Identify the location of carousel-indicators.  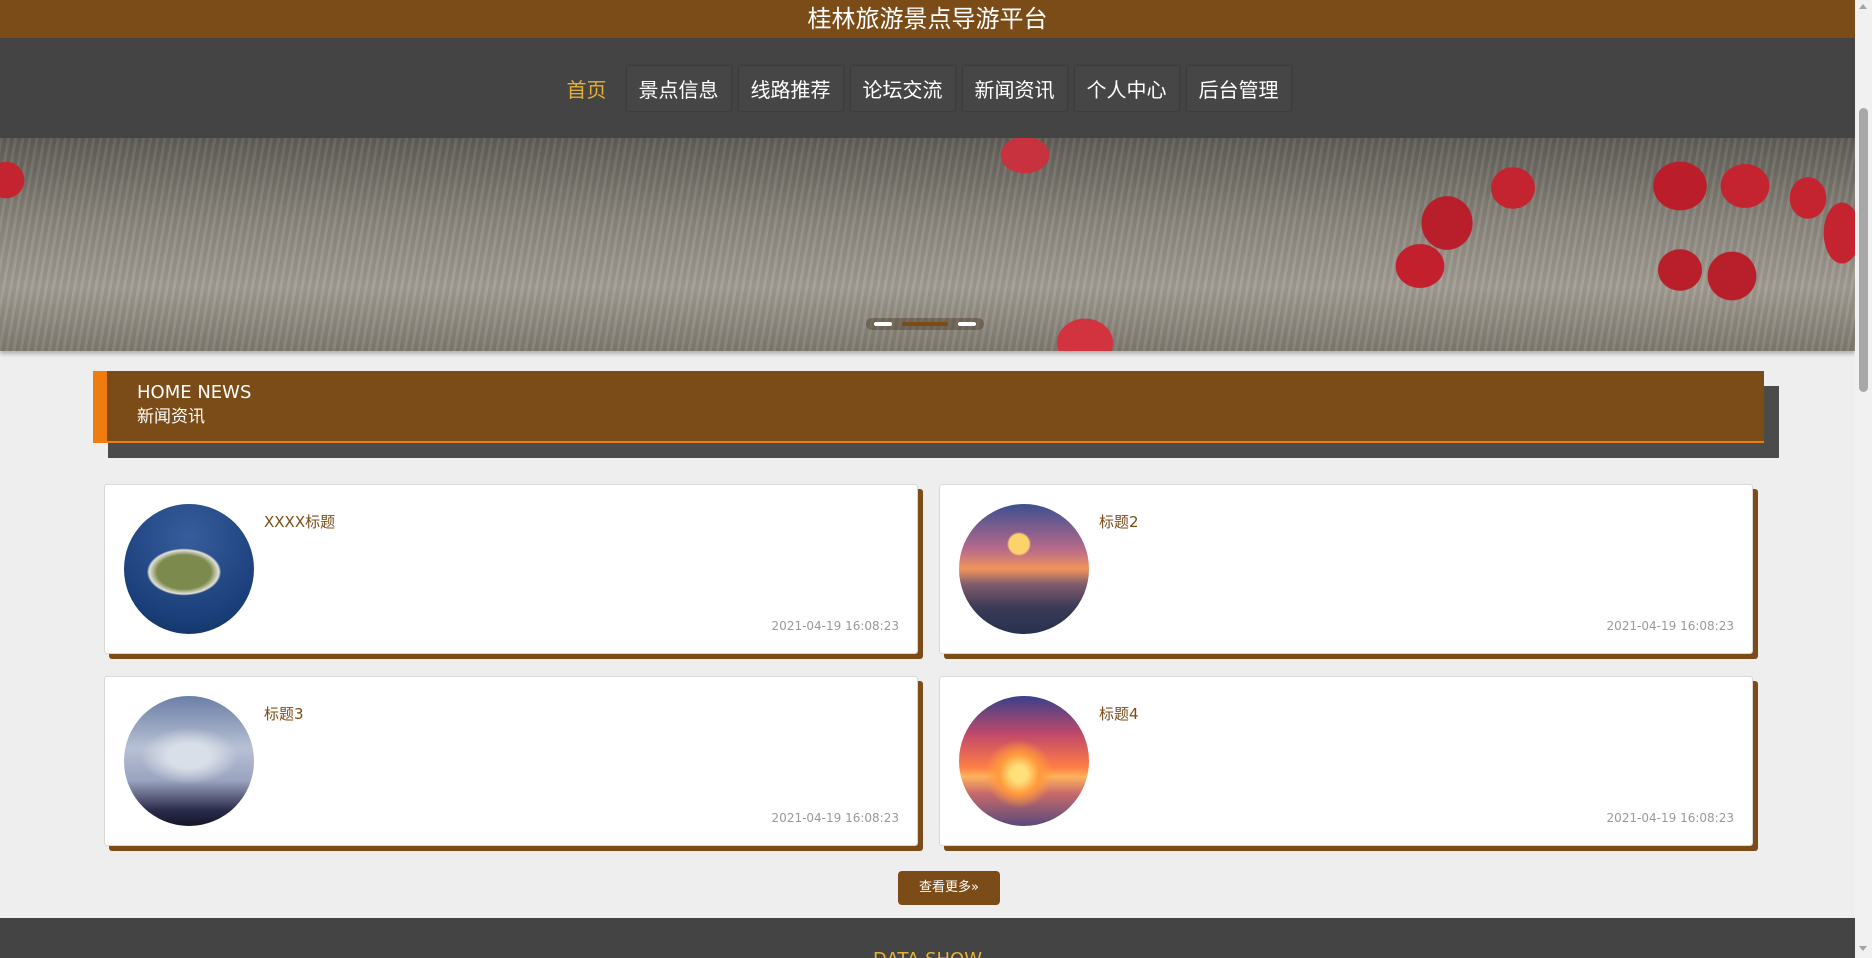
(925, 324).